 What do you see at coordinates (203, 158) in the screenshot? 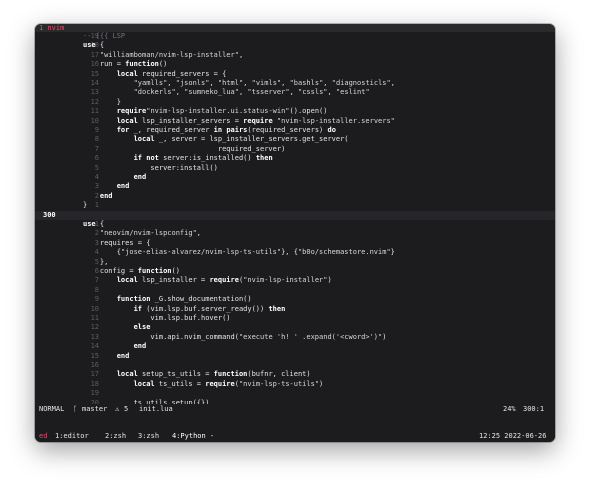
I see `line-text: if not server:is_installed() then` at bounding box center [203, 158].